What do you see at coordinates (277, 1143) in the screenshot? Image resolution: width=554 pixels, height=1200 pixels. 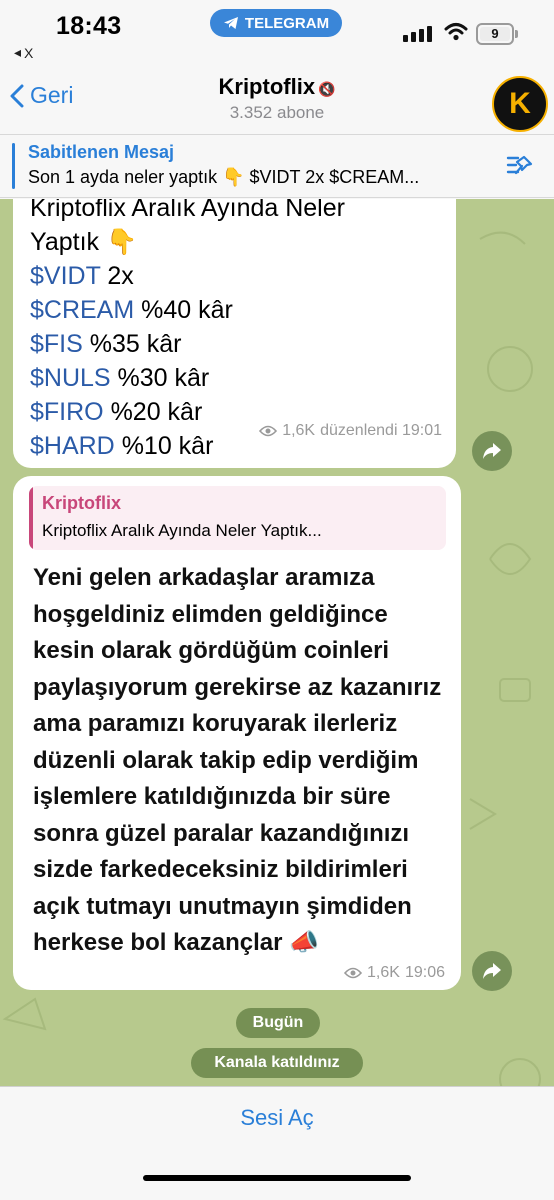 I see `bottom-bar: Sesi Aç` at bounding box center [277, 1143].